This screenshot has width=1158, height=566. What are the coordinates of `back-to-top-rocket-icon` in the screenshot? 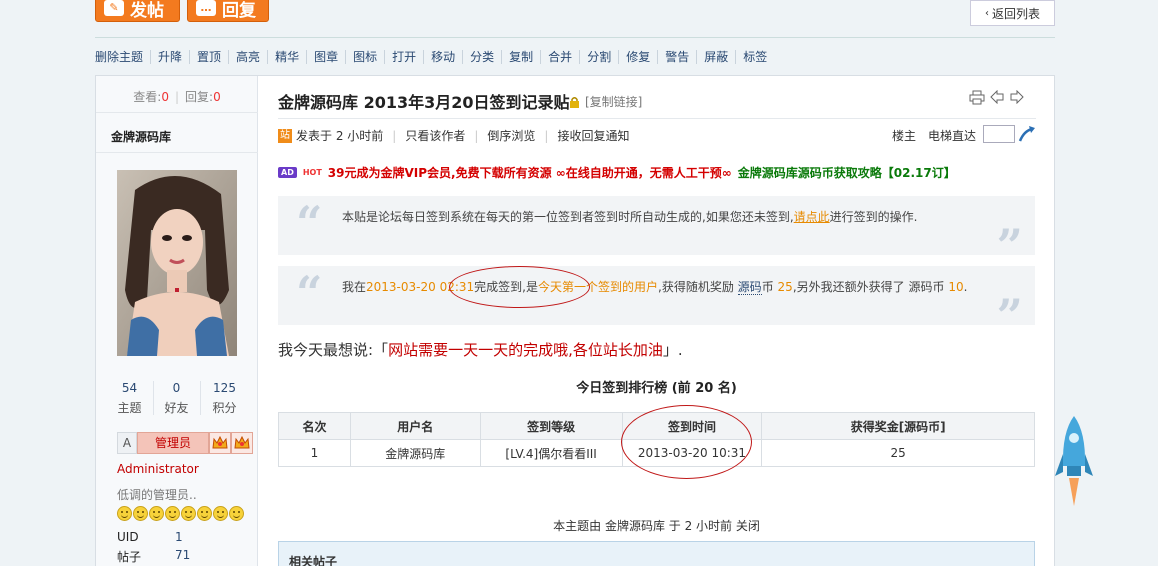 It's located at (1074, 463).